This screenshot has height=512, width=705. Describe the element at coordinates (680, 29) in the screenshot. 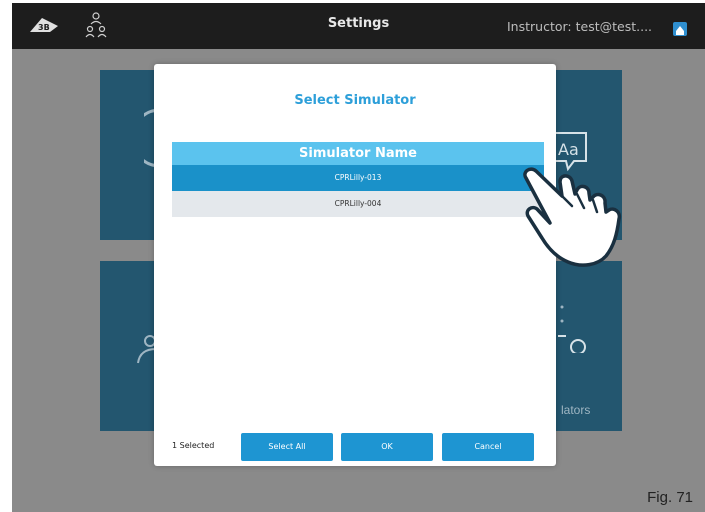

I see `home-icon` at that location.